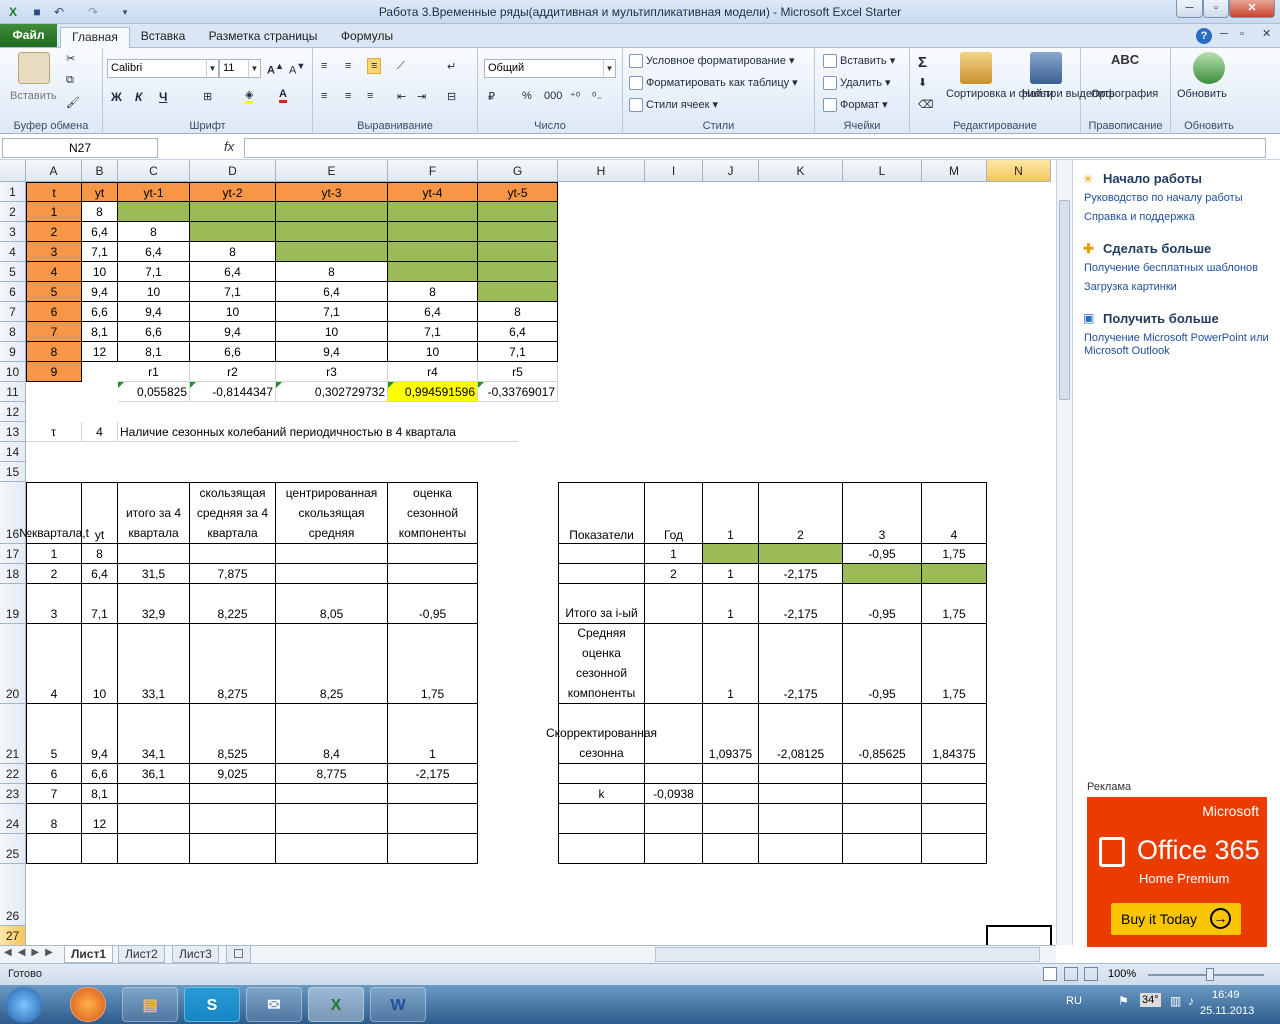 This screenshot has height=1024, width=1280. Describe the element at coordinates (233, 554) in the screenshot. I see `cell-D17` at that location.